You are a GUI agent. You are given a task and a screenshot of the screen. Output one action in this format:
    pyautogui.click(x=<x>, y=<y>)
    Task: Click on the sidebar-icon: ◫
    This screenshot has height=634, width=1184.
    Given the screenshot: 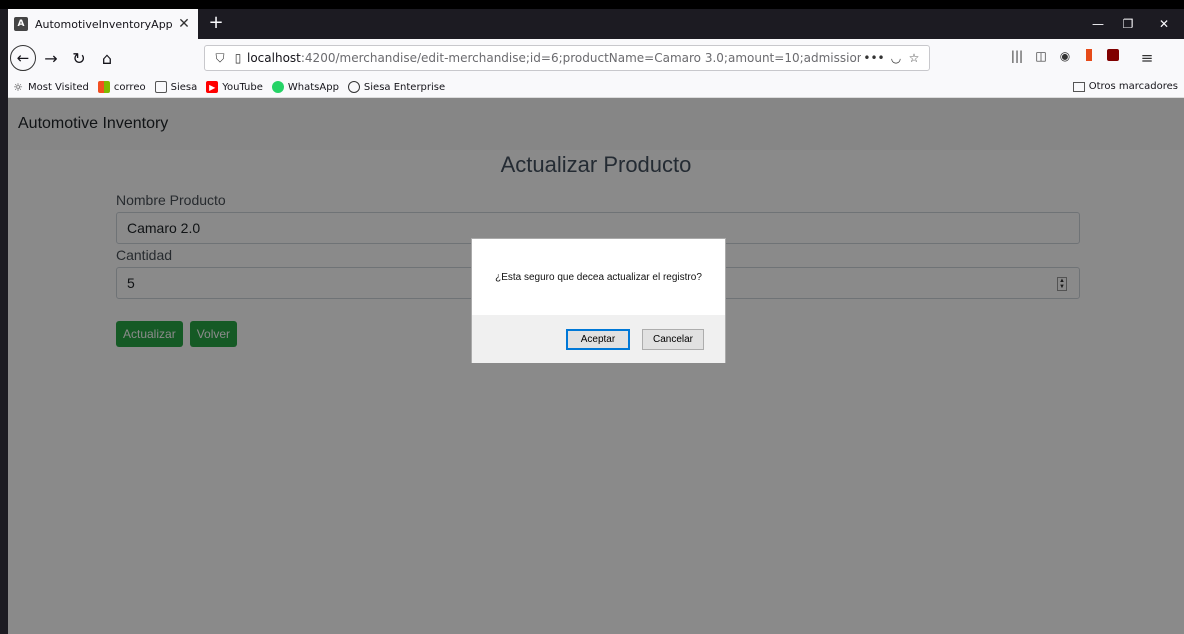 What is the action you would take?
    pyautogui.click(x=1041, y=58)
    